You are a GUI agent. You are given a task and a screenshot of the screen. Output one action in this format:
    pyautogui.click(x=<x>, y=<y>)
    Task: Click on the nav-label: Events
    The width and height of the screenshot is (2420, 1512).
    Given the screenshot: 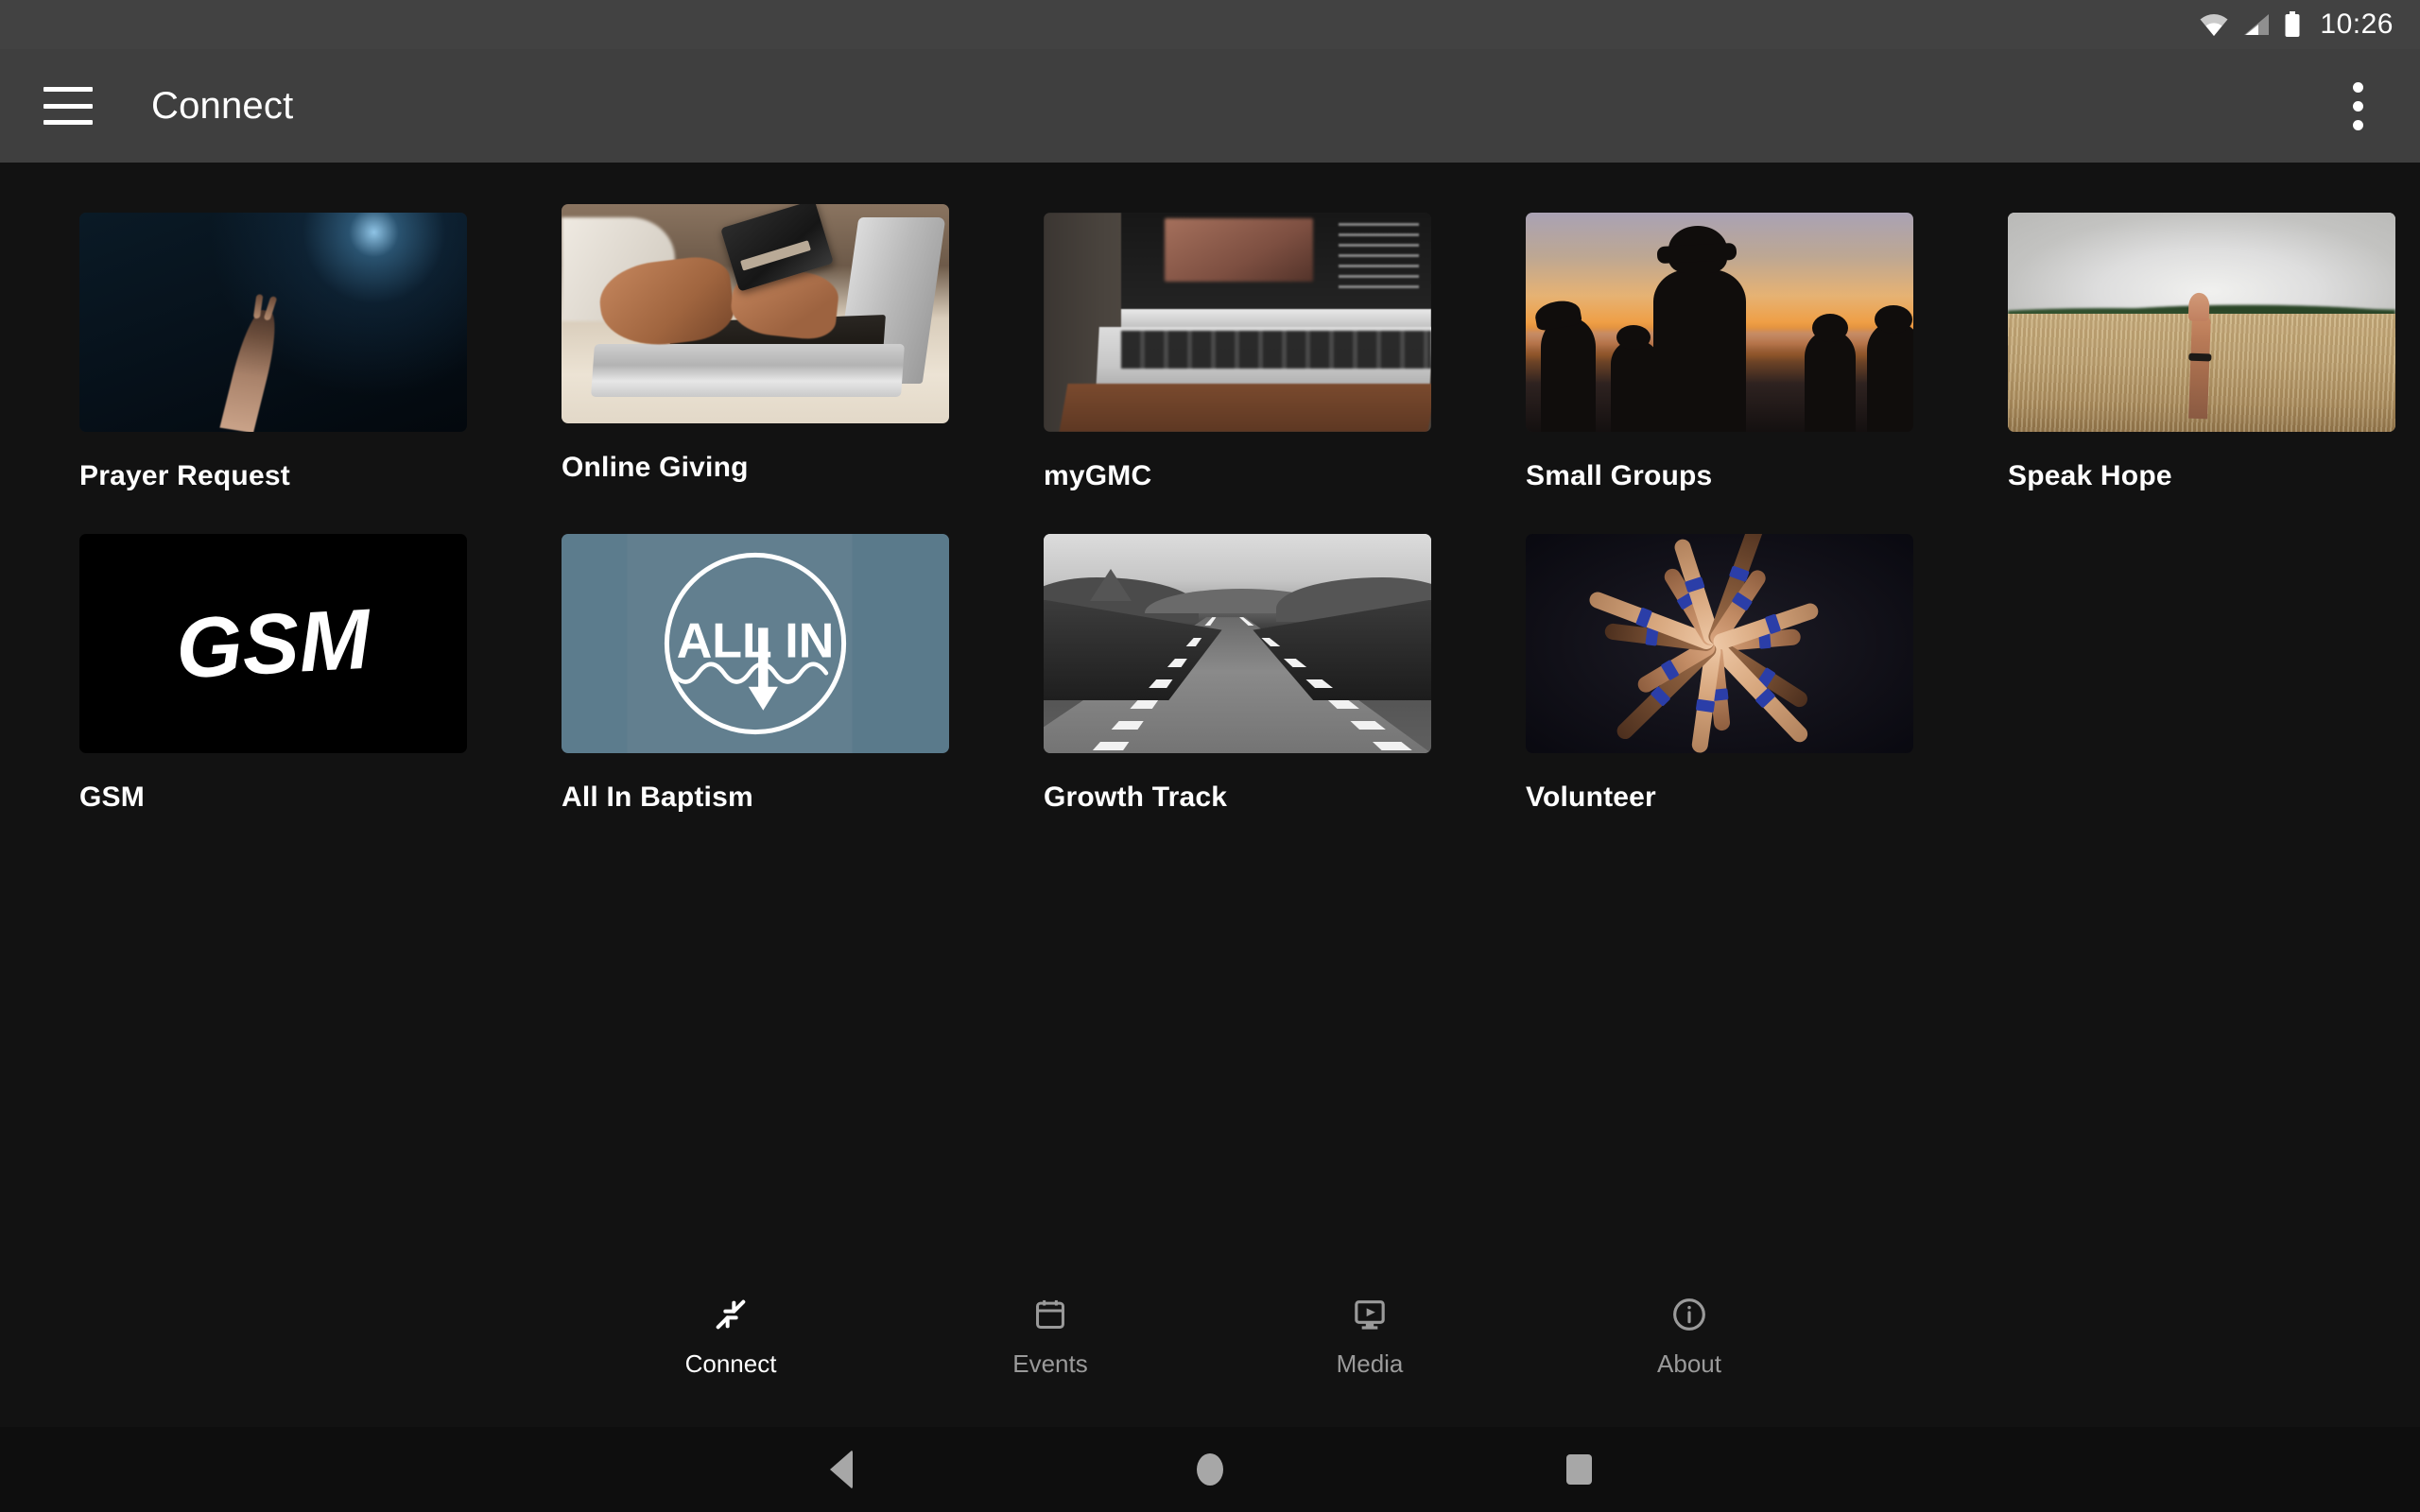 What is the action you would take?
    pyautogui.click(x=1050, y=1363)
    